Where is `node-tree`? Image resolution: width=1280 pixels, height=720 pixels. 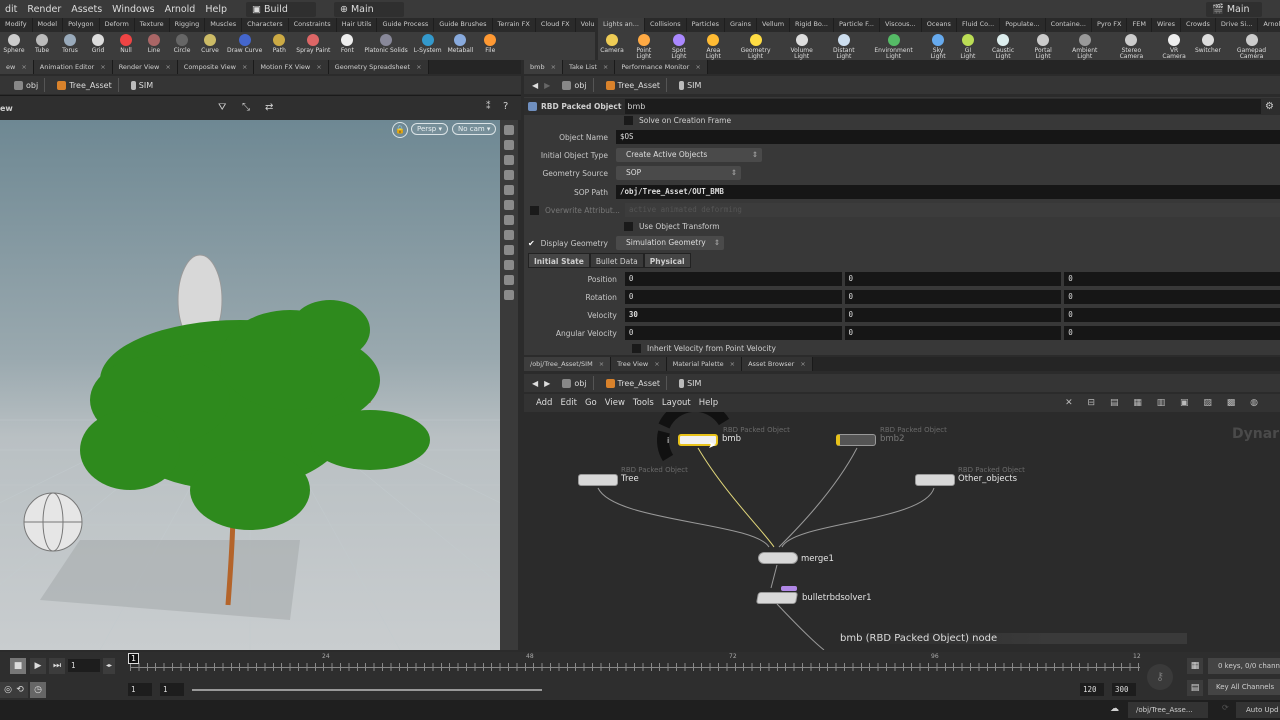 node-tree is located at coordinates (598, 480).